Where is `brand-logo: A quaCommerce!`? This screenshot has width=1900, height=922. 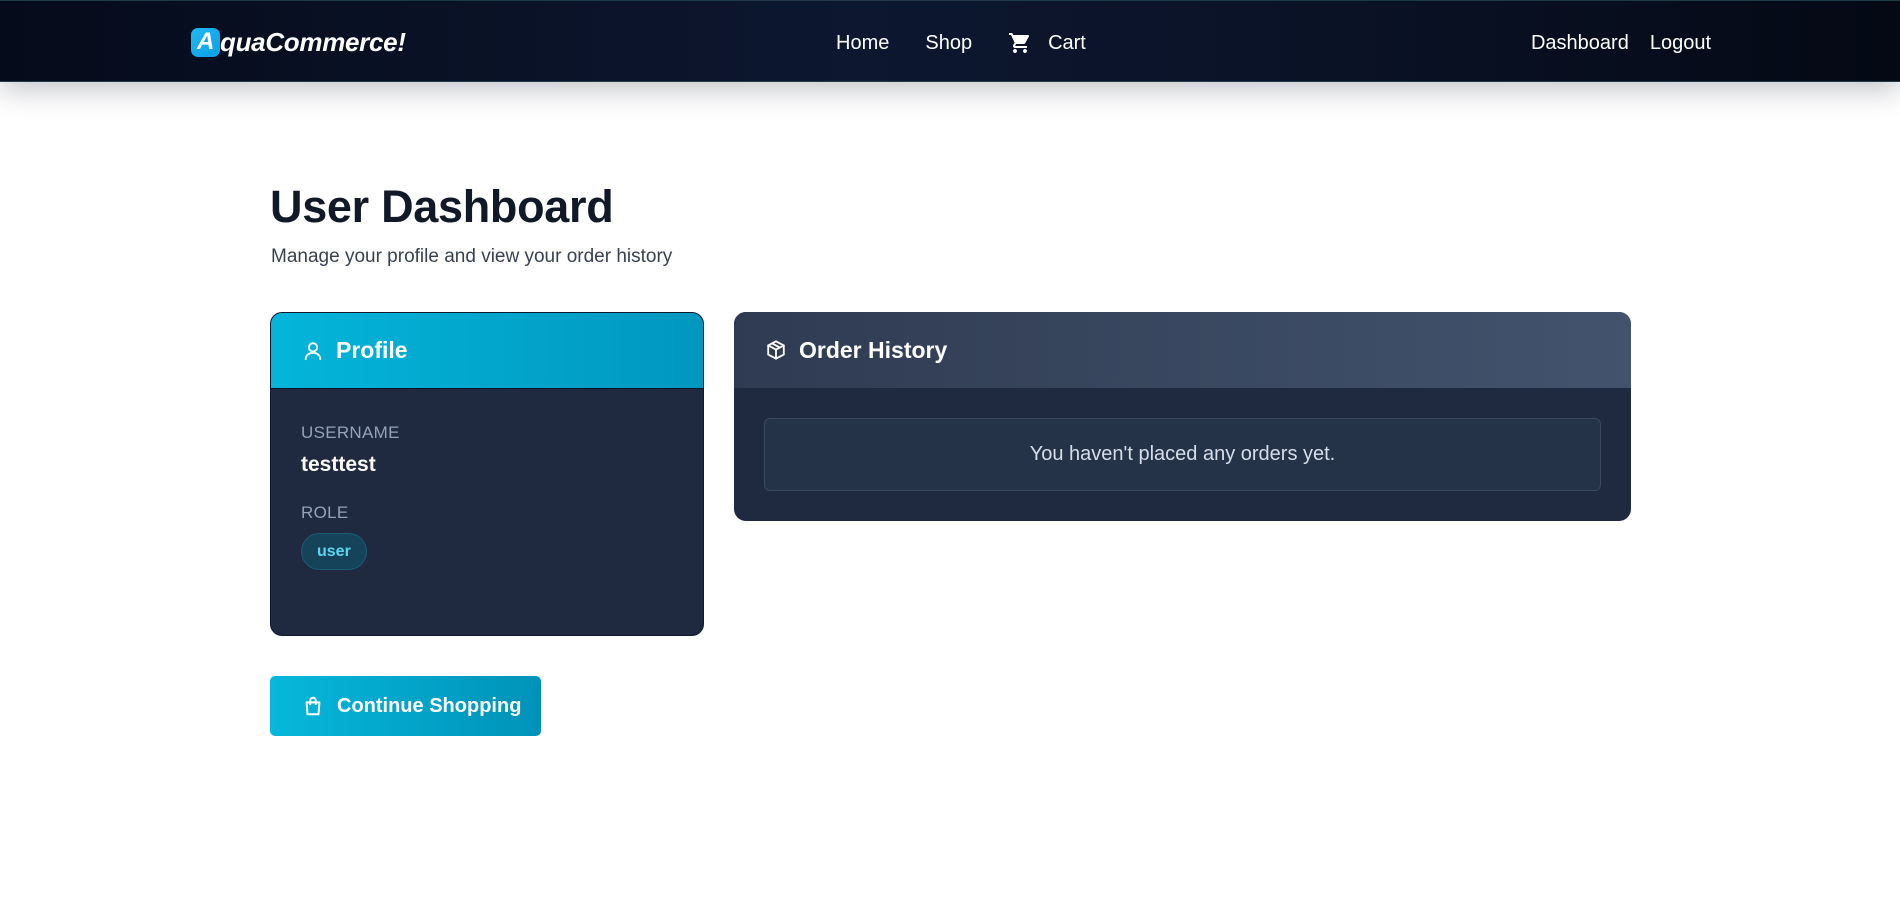
brand-logo: A quaCommerce! is located at coordinates (298, 42).